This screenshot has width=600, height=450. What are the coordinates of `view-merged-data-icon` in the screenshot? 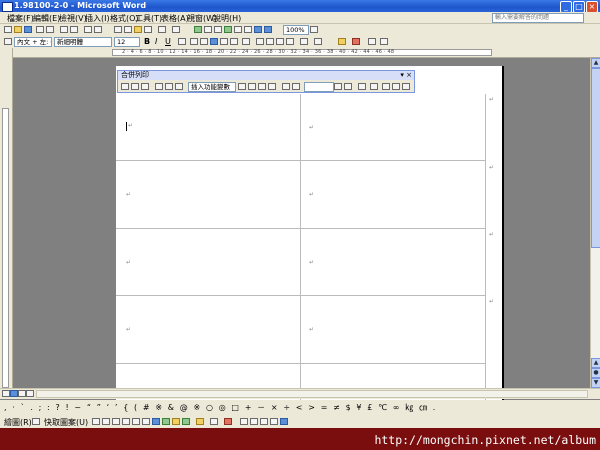 It's located at (242, 86).